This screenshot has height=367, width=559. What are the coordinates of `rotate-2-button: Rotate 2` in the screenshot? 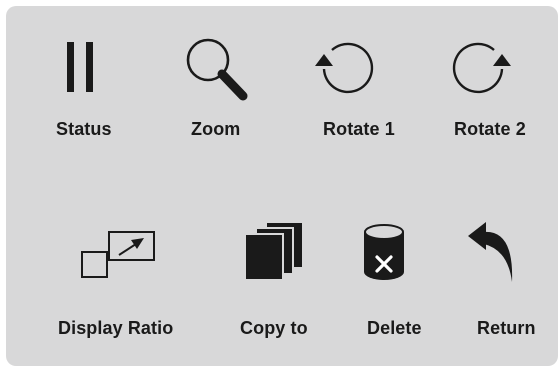 It's located at (495, 91).